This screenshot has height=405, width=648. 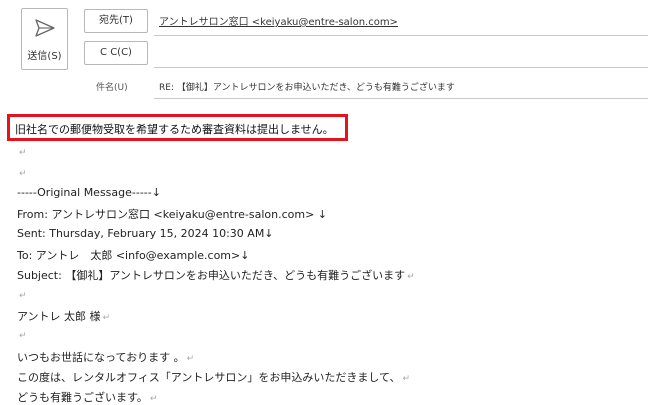 I want to click on to-button: 宛先(T), so click(x=116, y=21).